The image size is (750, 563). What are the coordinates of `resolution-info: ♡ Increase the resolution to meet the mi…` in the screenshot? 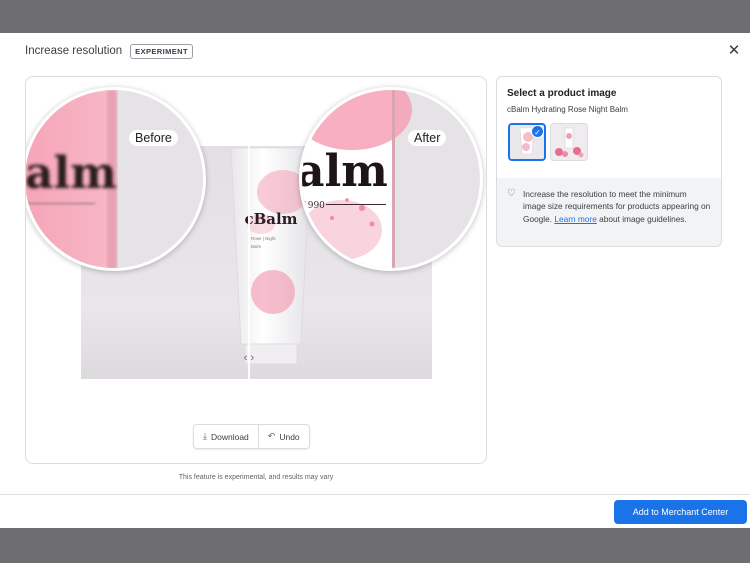 It's located at (609, 212).